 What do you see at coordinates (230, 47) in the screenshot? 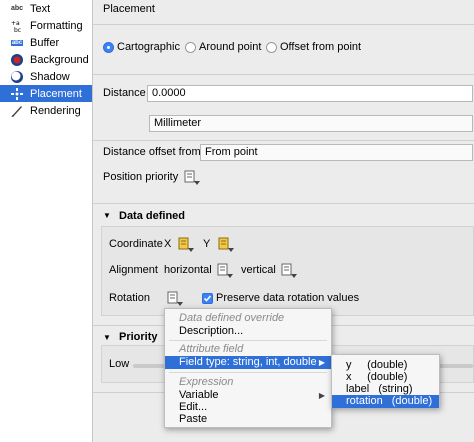
I see `radio-label: Around point` at bounding box center [230, 47].